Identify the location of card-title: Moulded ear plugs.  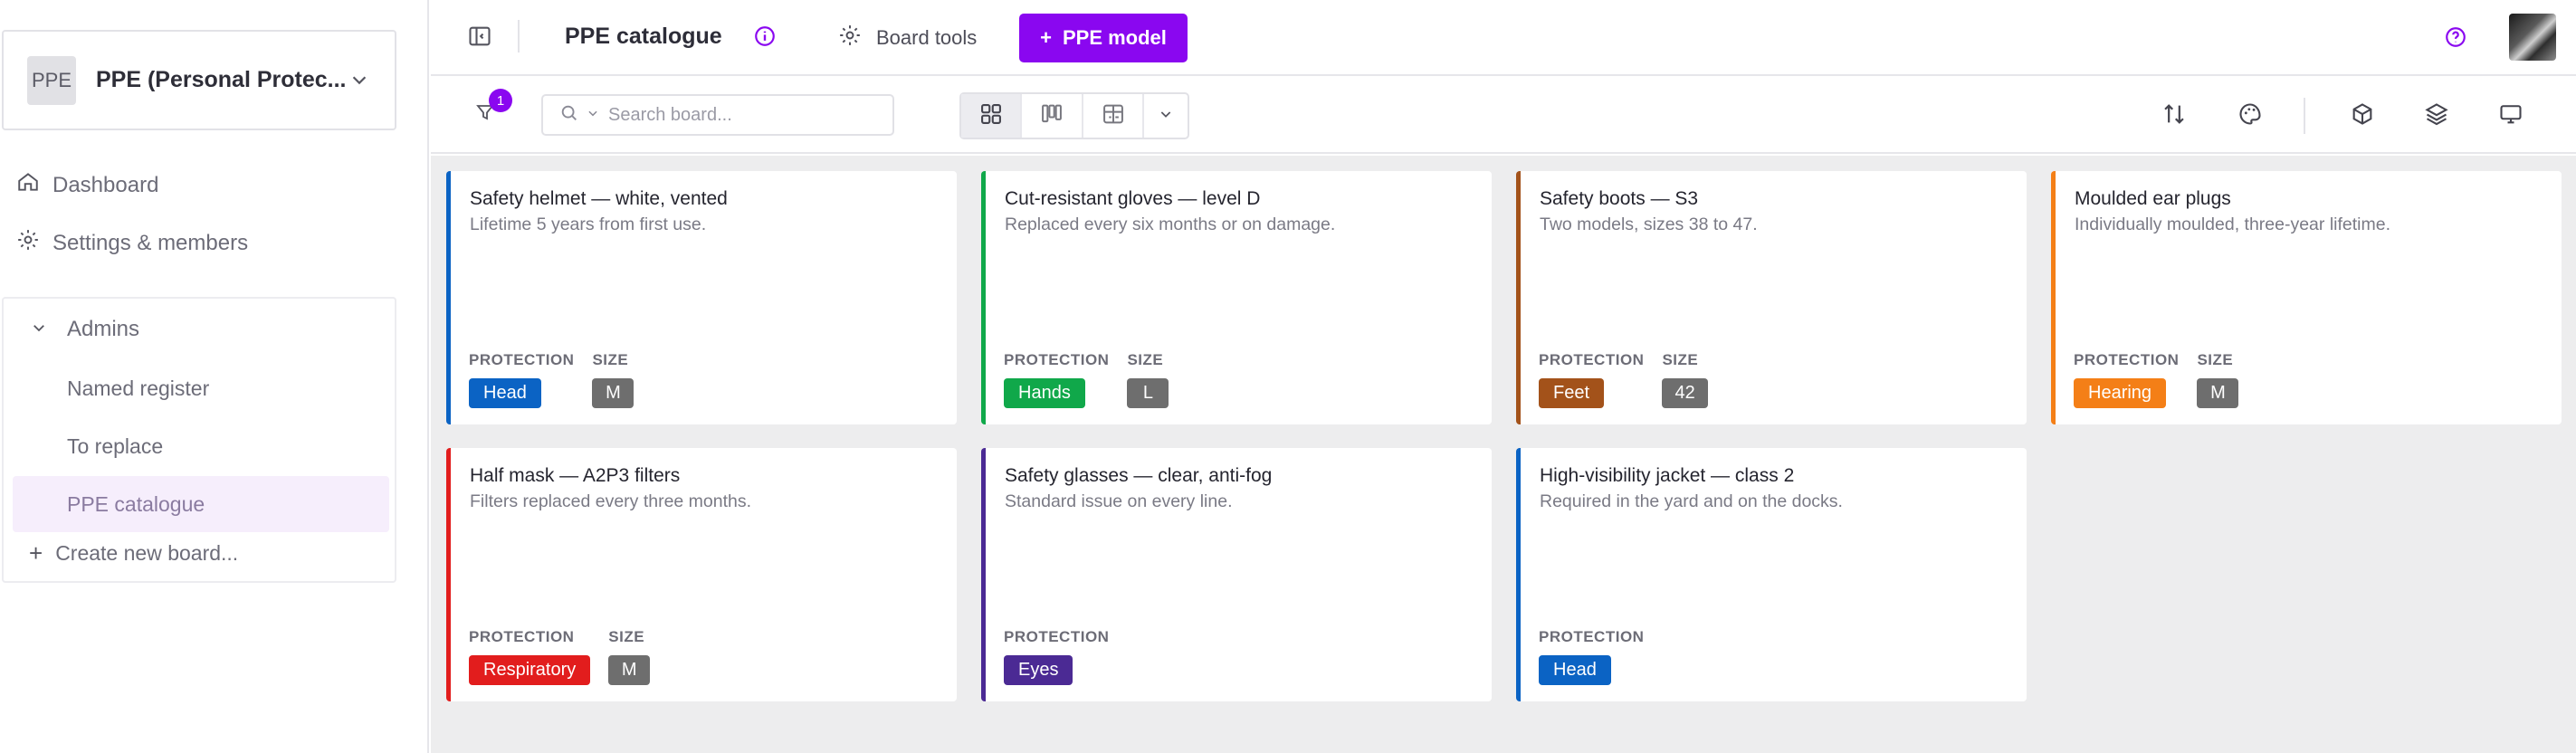
(2153, 198).